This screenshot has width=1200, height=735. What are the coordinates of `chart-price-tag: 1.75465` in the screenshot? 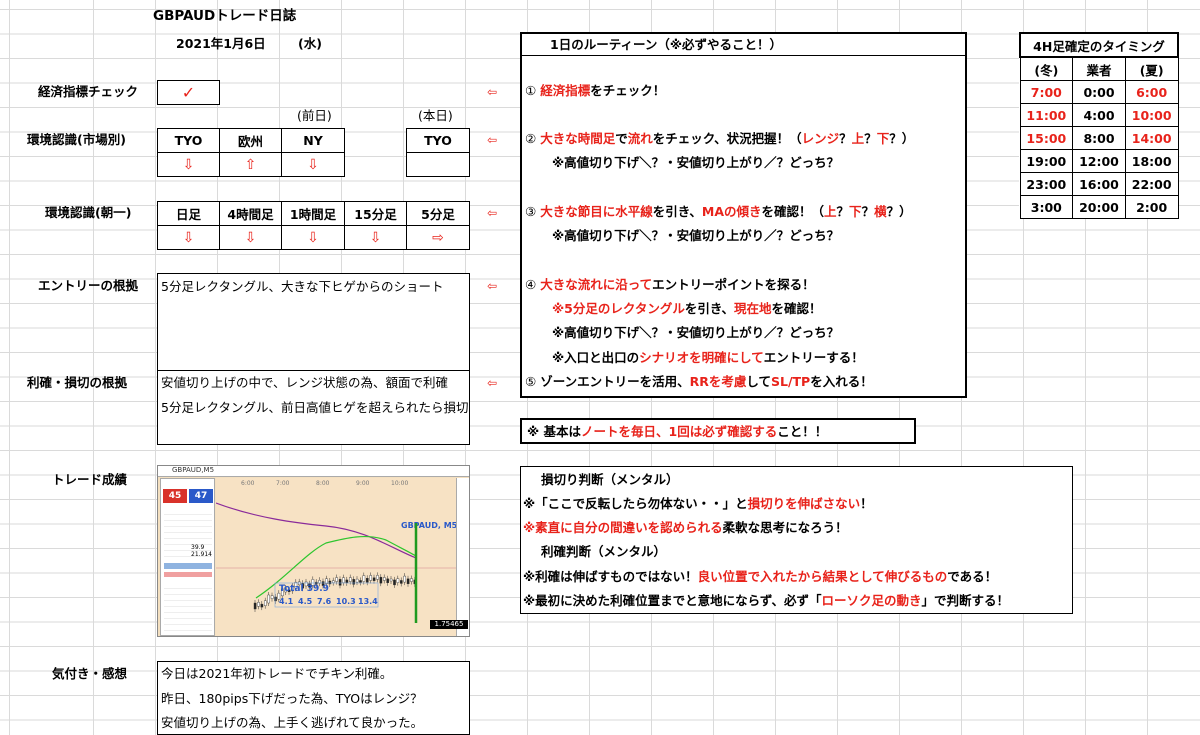 It's located at (449, 624).